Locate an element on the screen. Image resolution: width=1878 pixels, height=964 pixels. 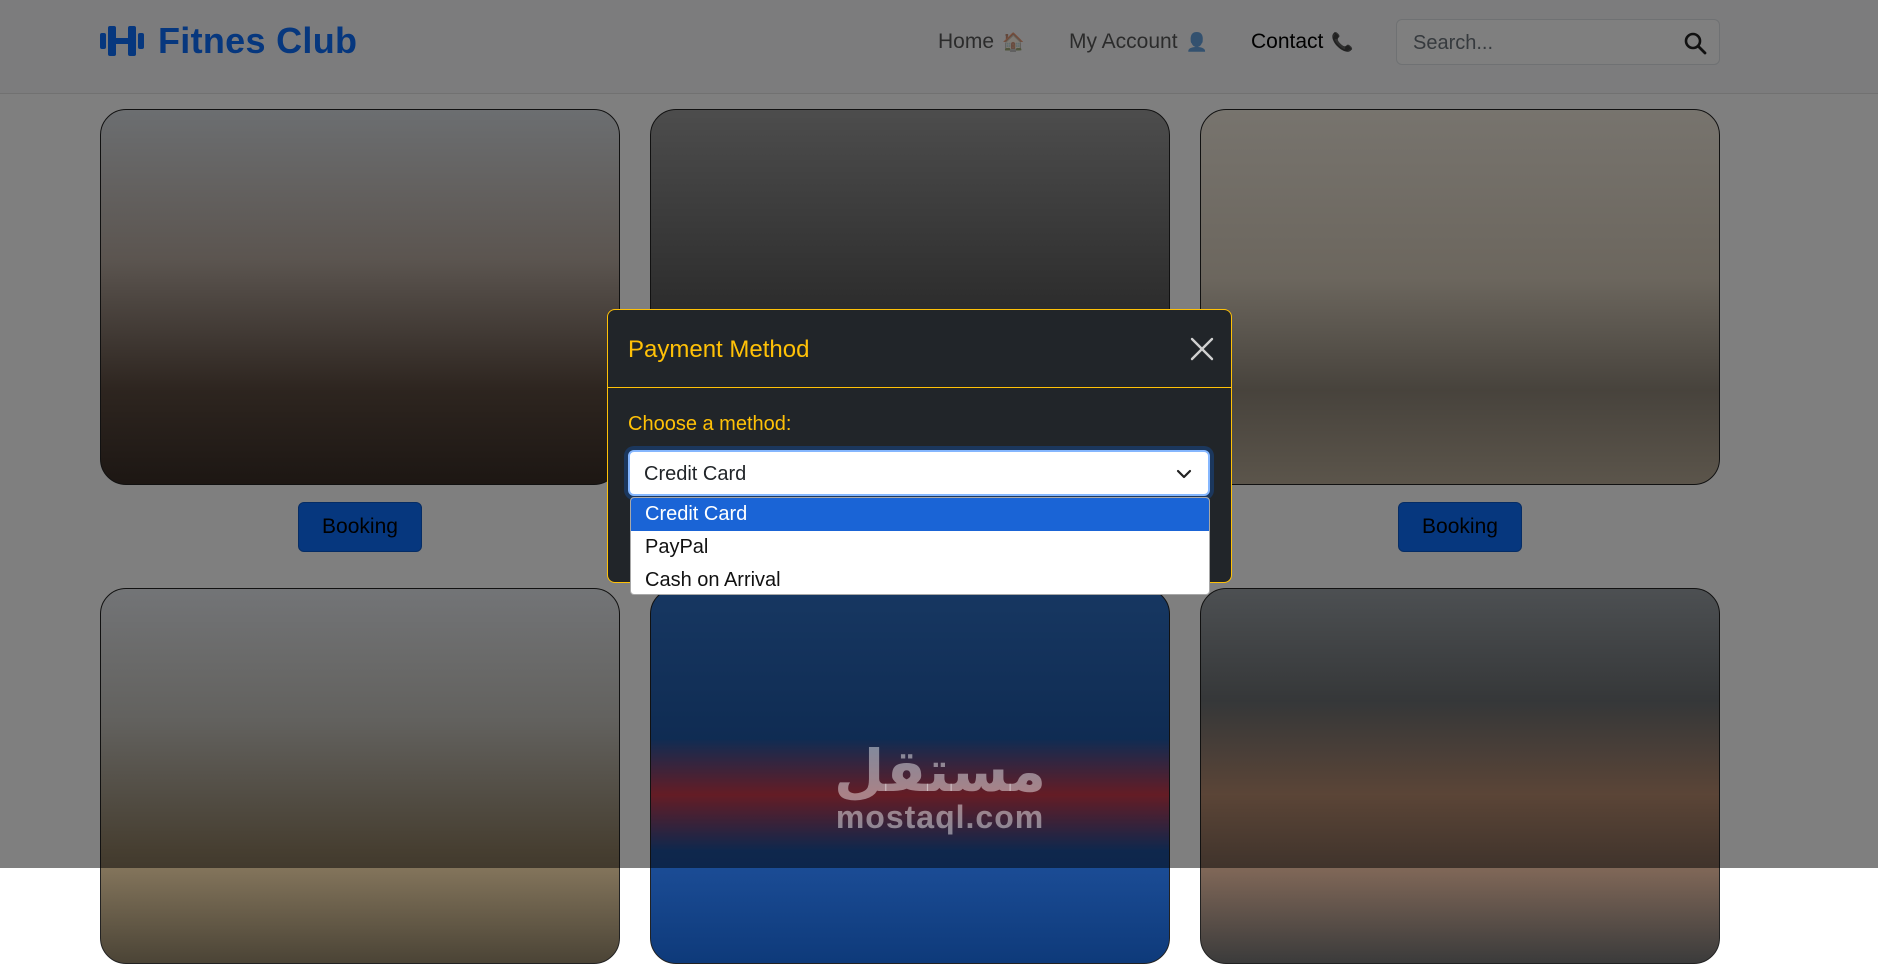
option-paypal: PayPal is located at coordinates (920, 547).